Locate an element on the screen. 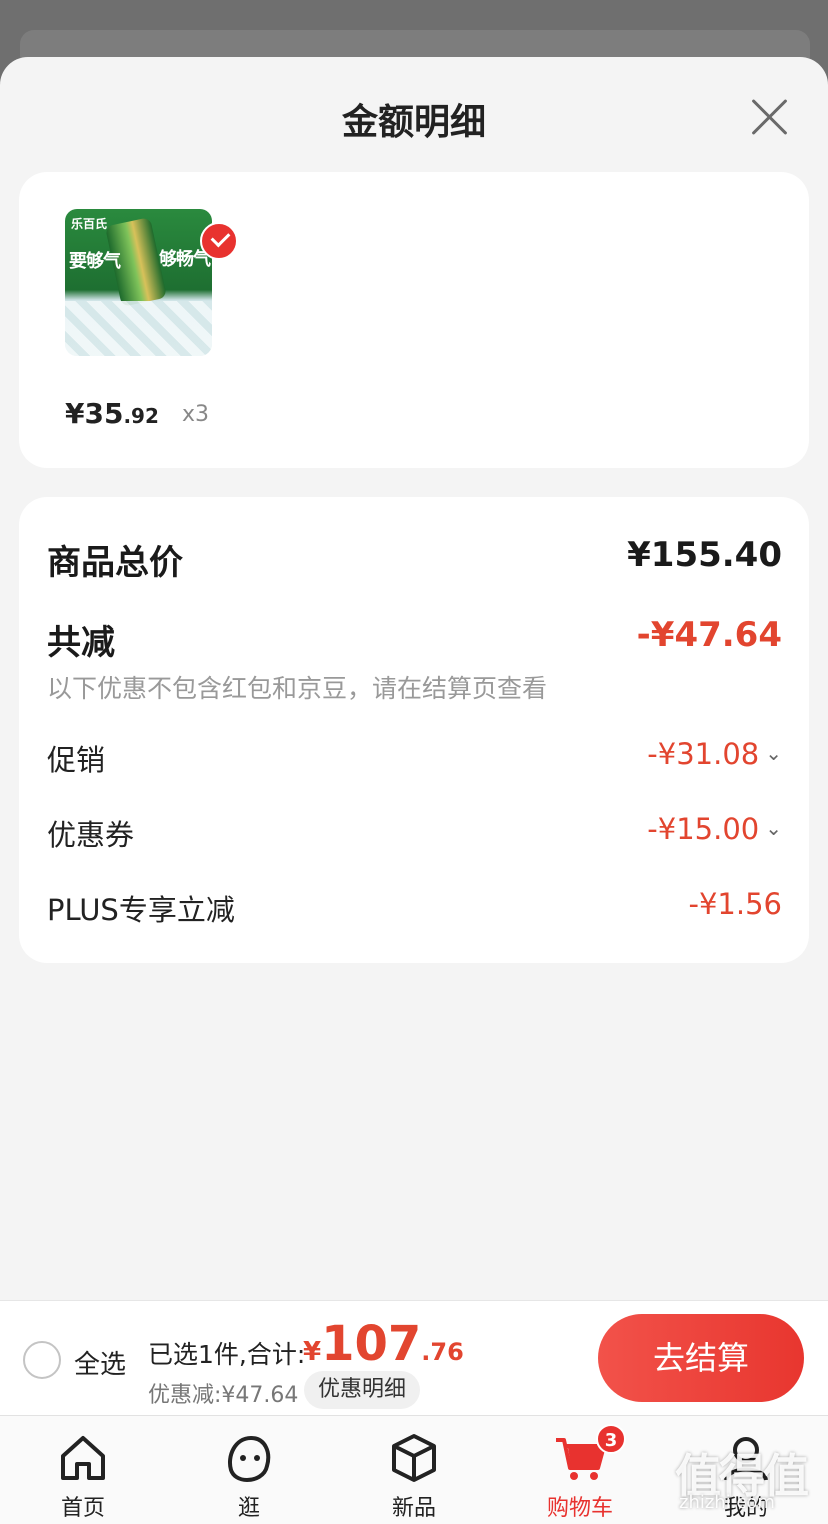 Image resolution: width=828 pixels, height=1524 pixels. total-integer: 107 is located at coordinates (371, 1344).